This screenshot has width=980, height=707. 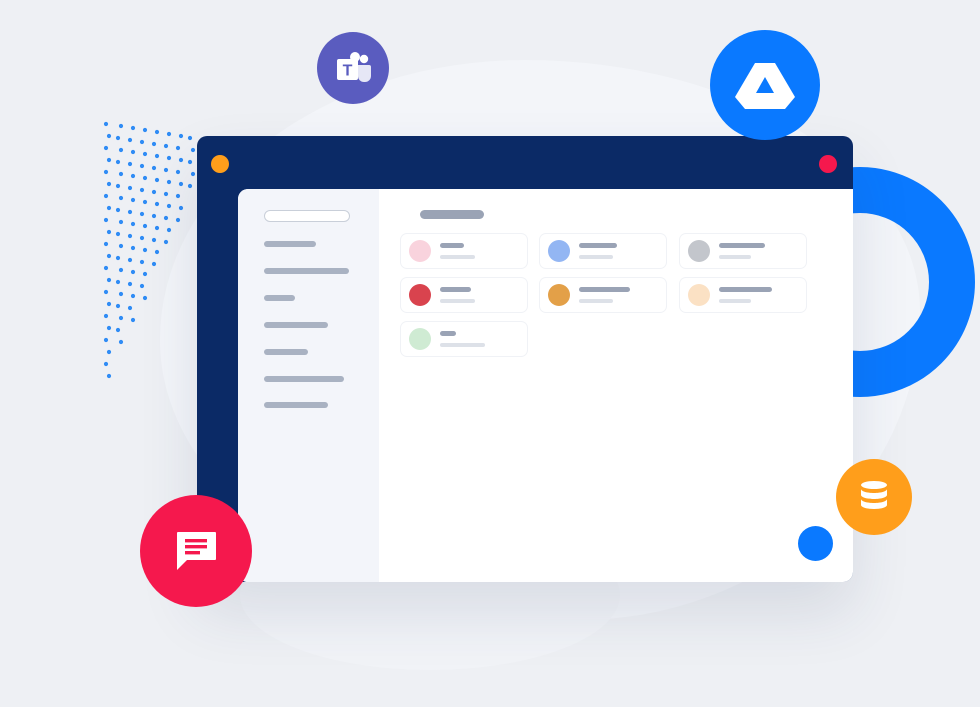 I want to click on chat-message-icon, so click(x=196, y=551).